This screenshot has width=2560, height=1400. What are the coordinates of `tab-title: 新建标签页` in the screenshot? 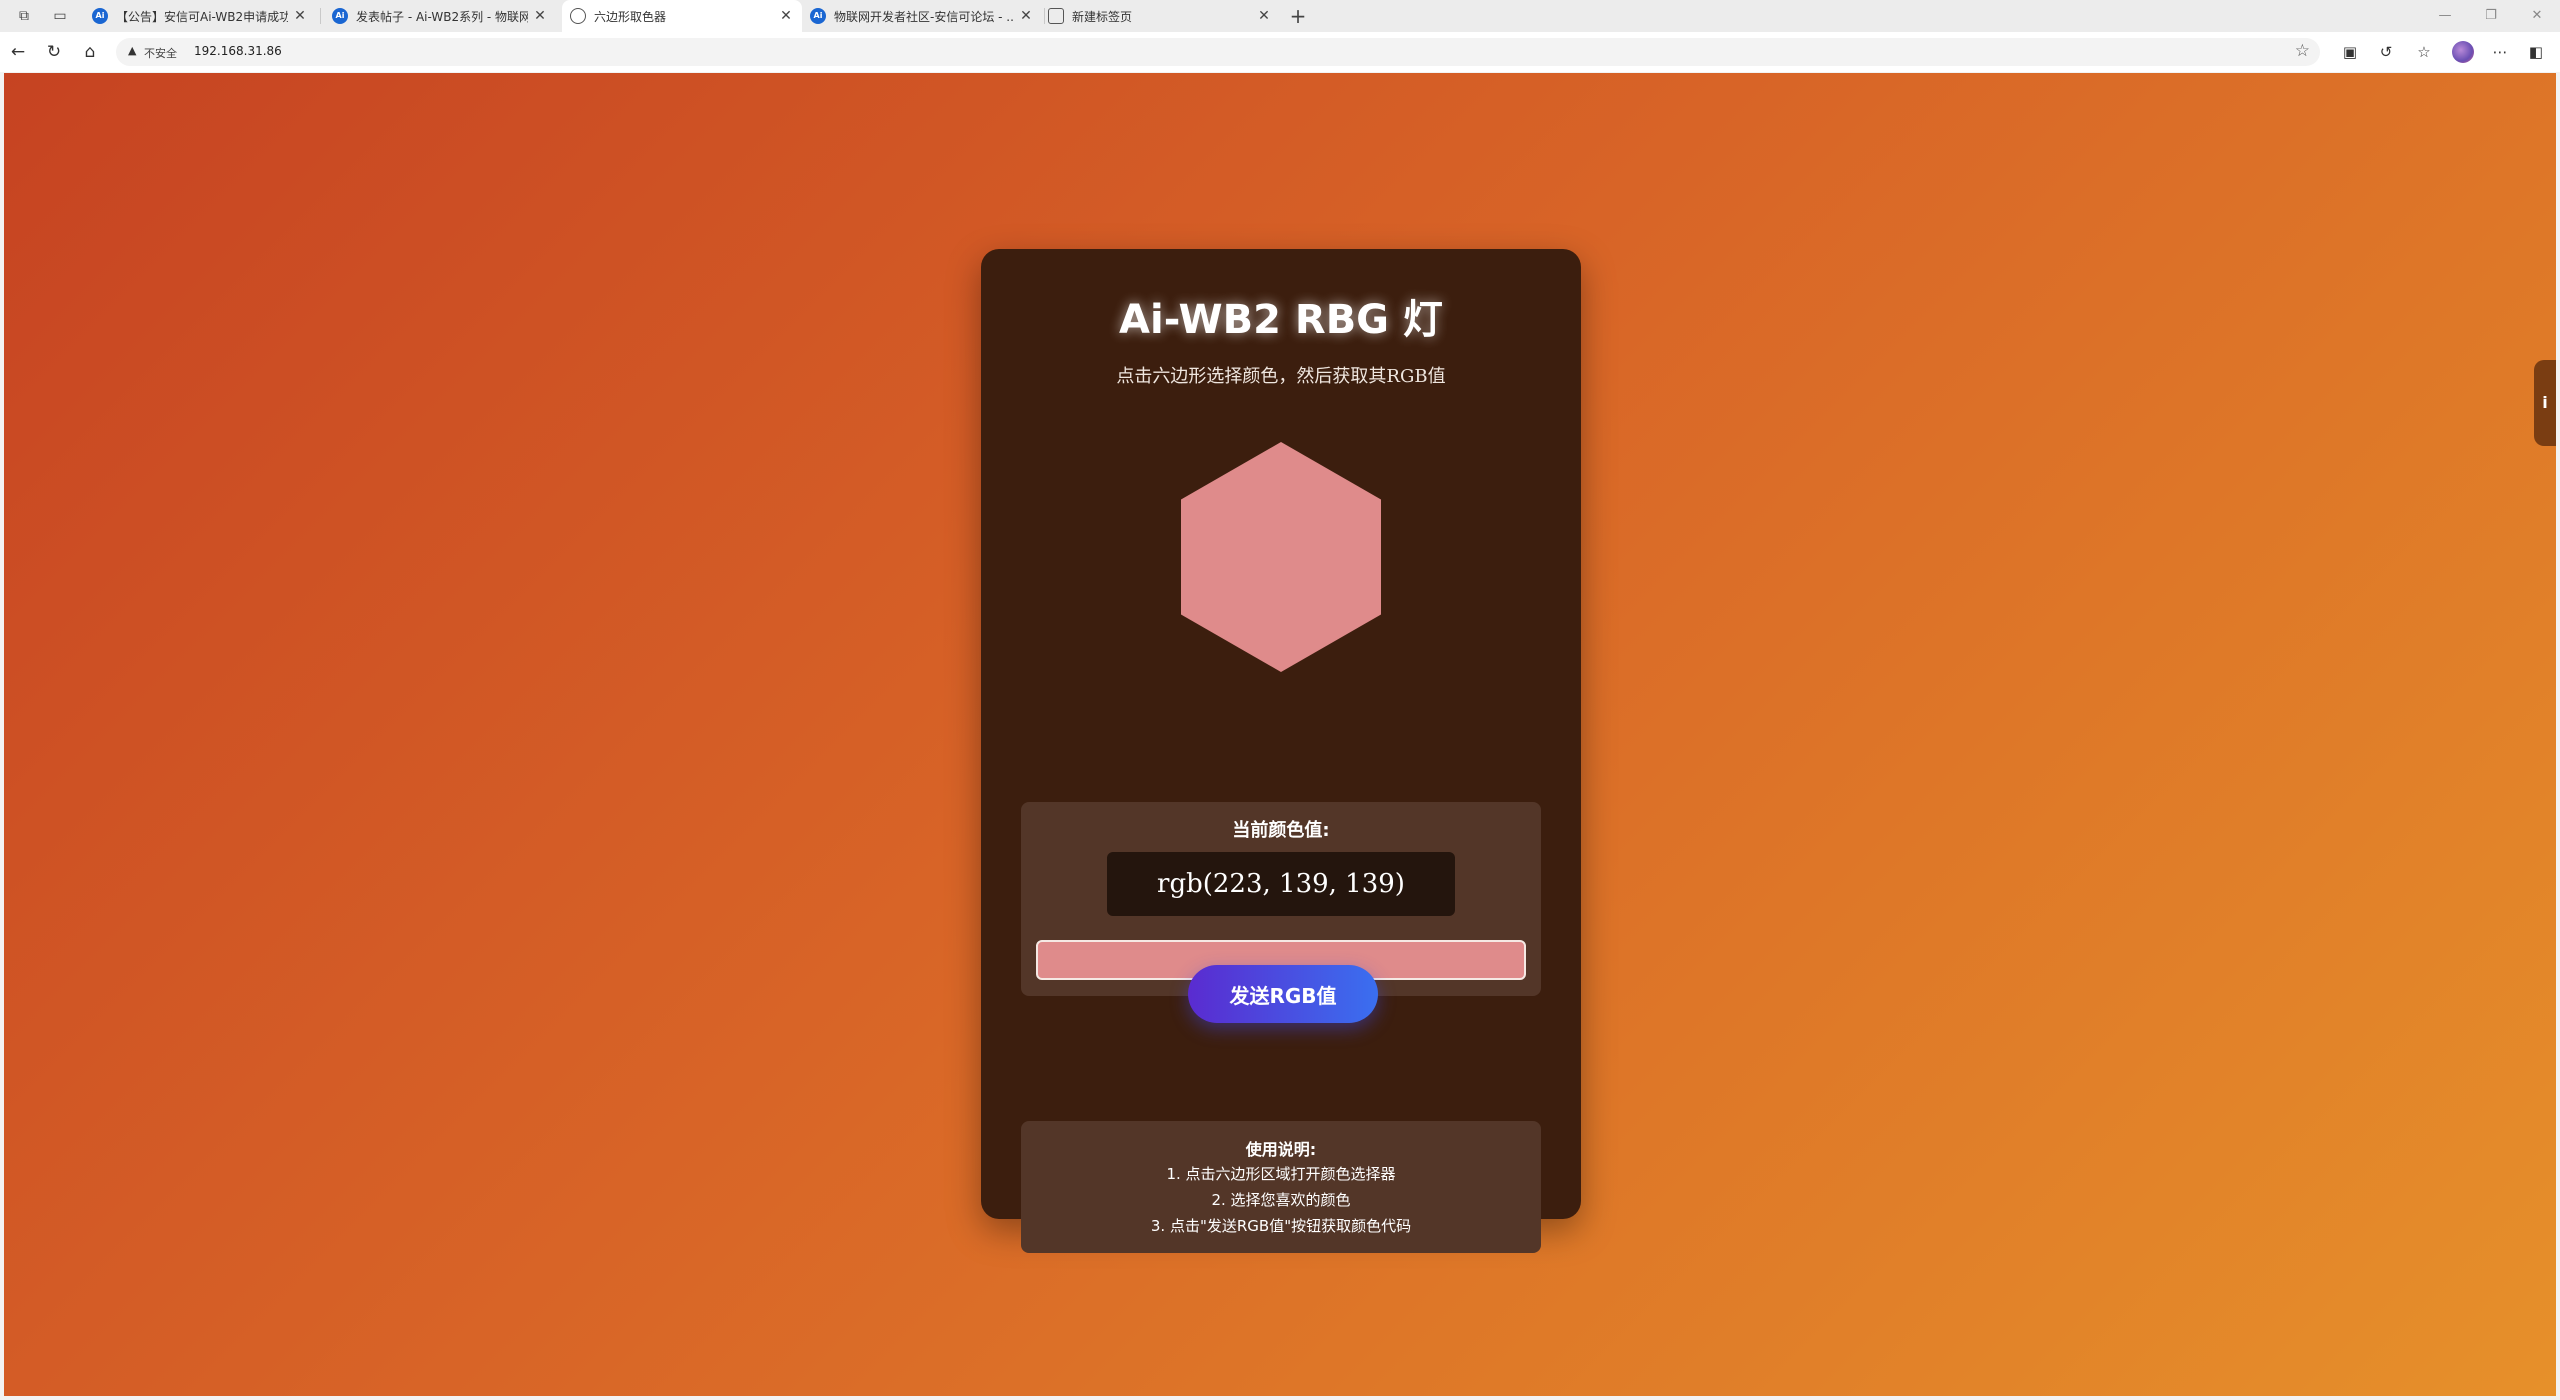 It's located at (1102, 16).